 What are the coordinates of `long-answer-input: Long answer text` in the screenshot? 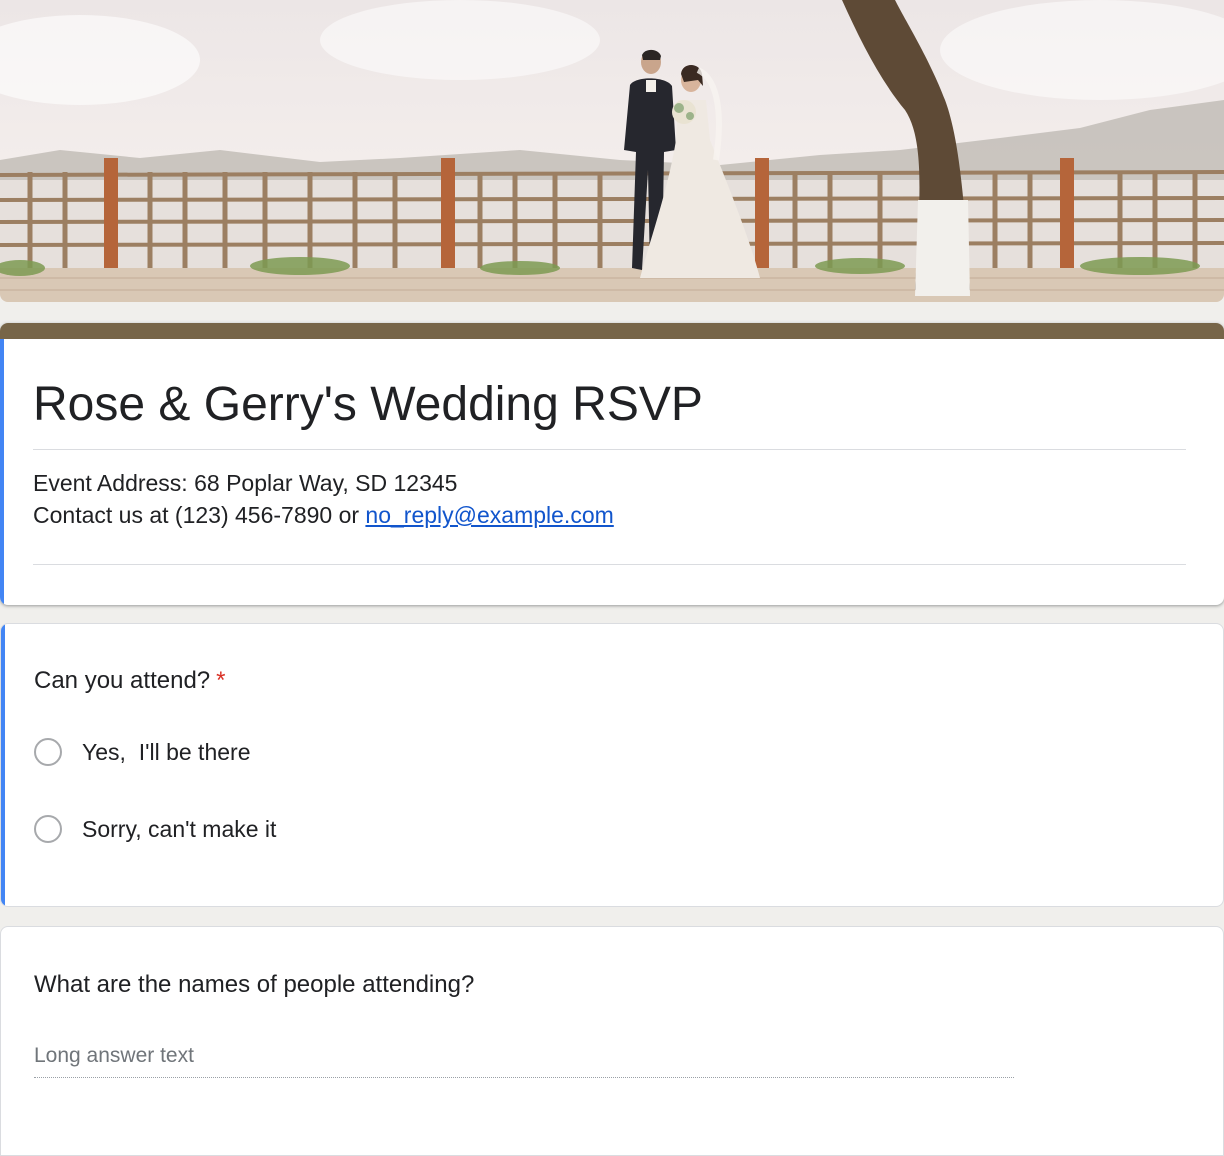 It's located at (524, 1059).